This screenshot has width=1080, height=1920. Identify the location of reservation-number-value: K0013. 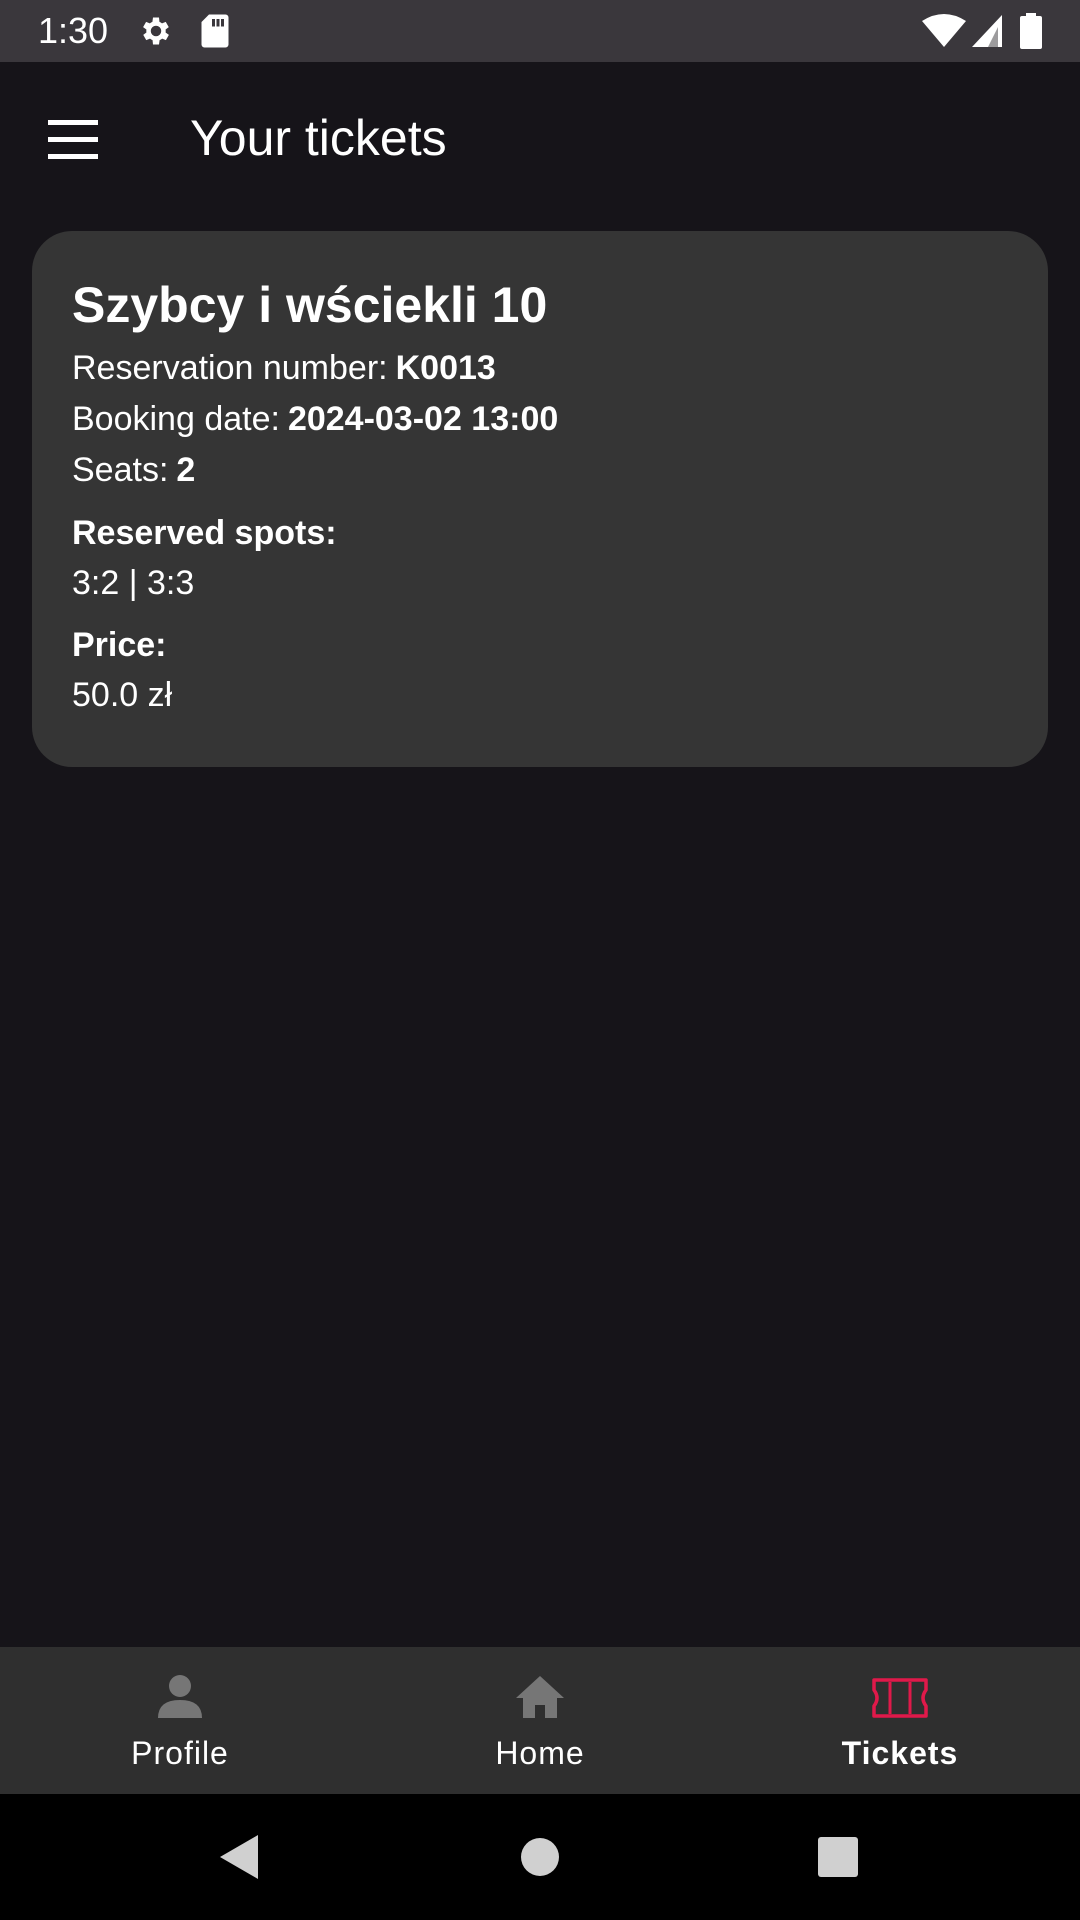
(445, 368).